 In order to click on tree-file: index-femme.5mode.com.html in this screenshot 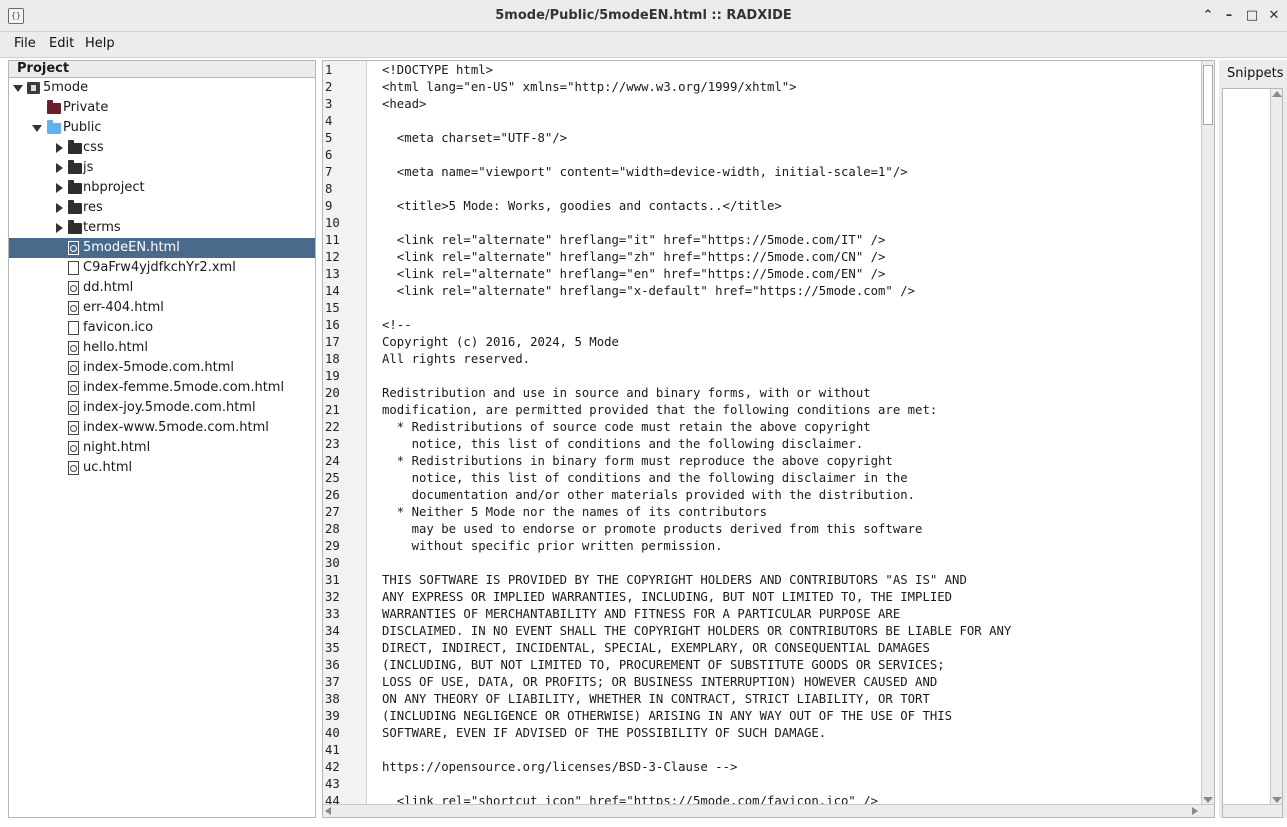, I will do `click(162, 388)`.